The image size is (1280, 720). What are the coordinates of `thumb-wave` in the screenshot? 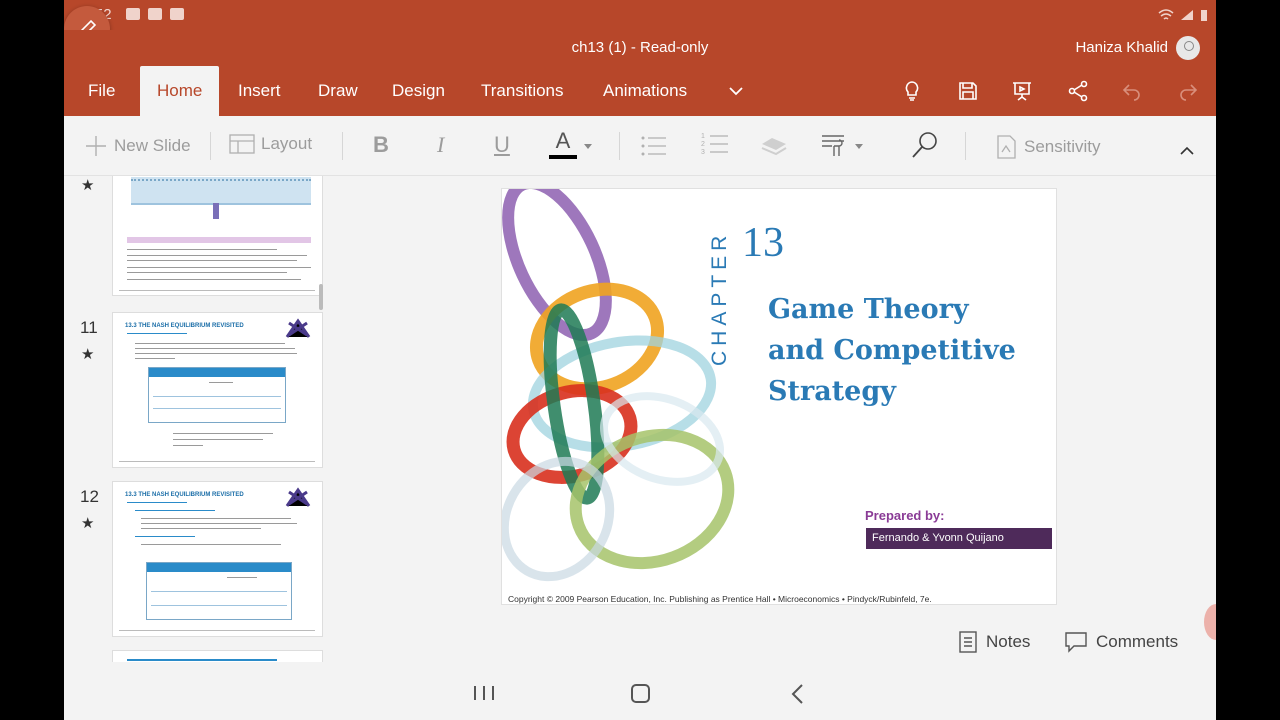 It's located at (221, 181).